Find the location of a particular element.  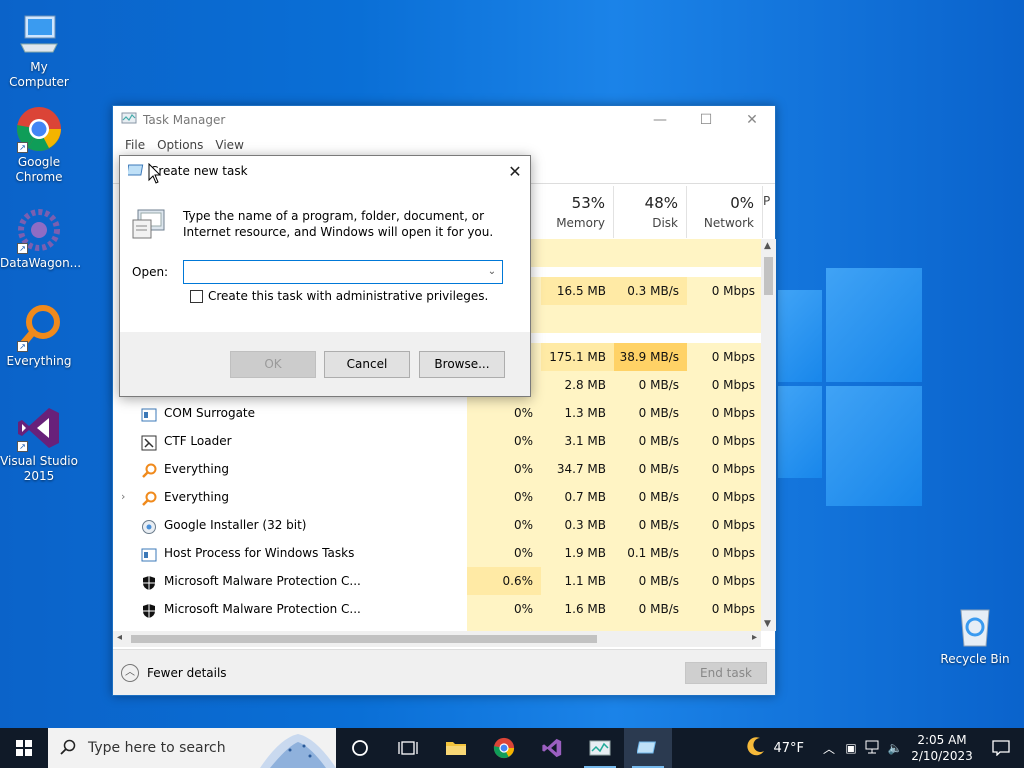

system-clock: 2:05 AM 2/10/2023 is located at coordinates (942, 748).